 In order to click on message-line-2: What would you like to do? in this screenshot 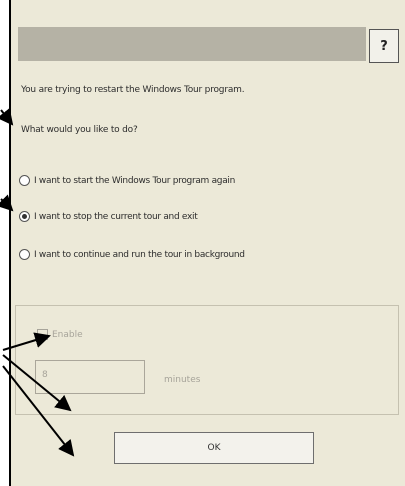, I will do `click(79, 130)`.